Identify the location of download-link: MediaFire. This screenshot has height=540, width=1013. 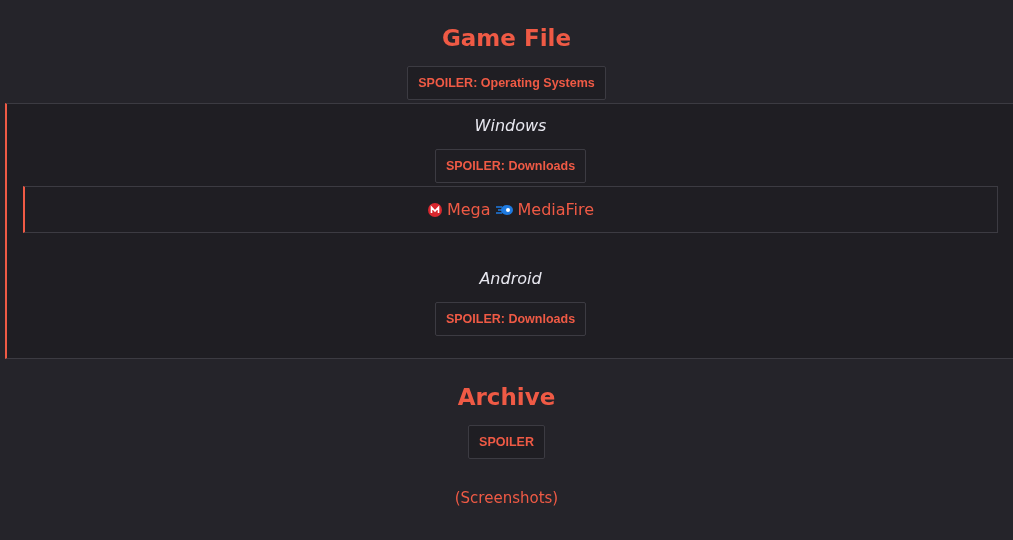
(556, 209).